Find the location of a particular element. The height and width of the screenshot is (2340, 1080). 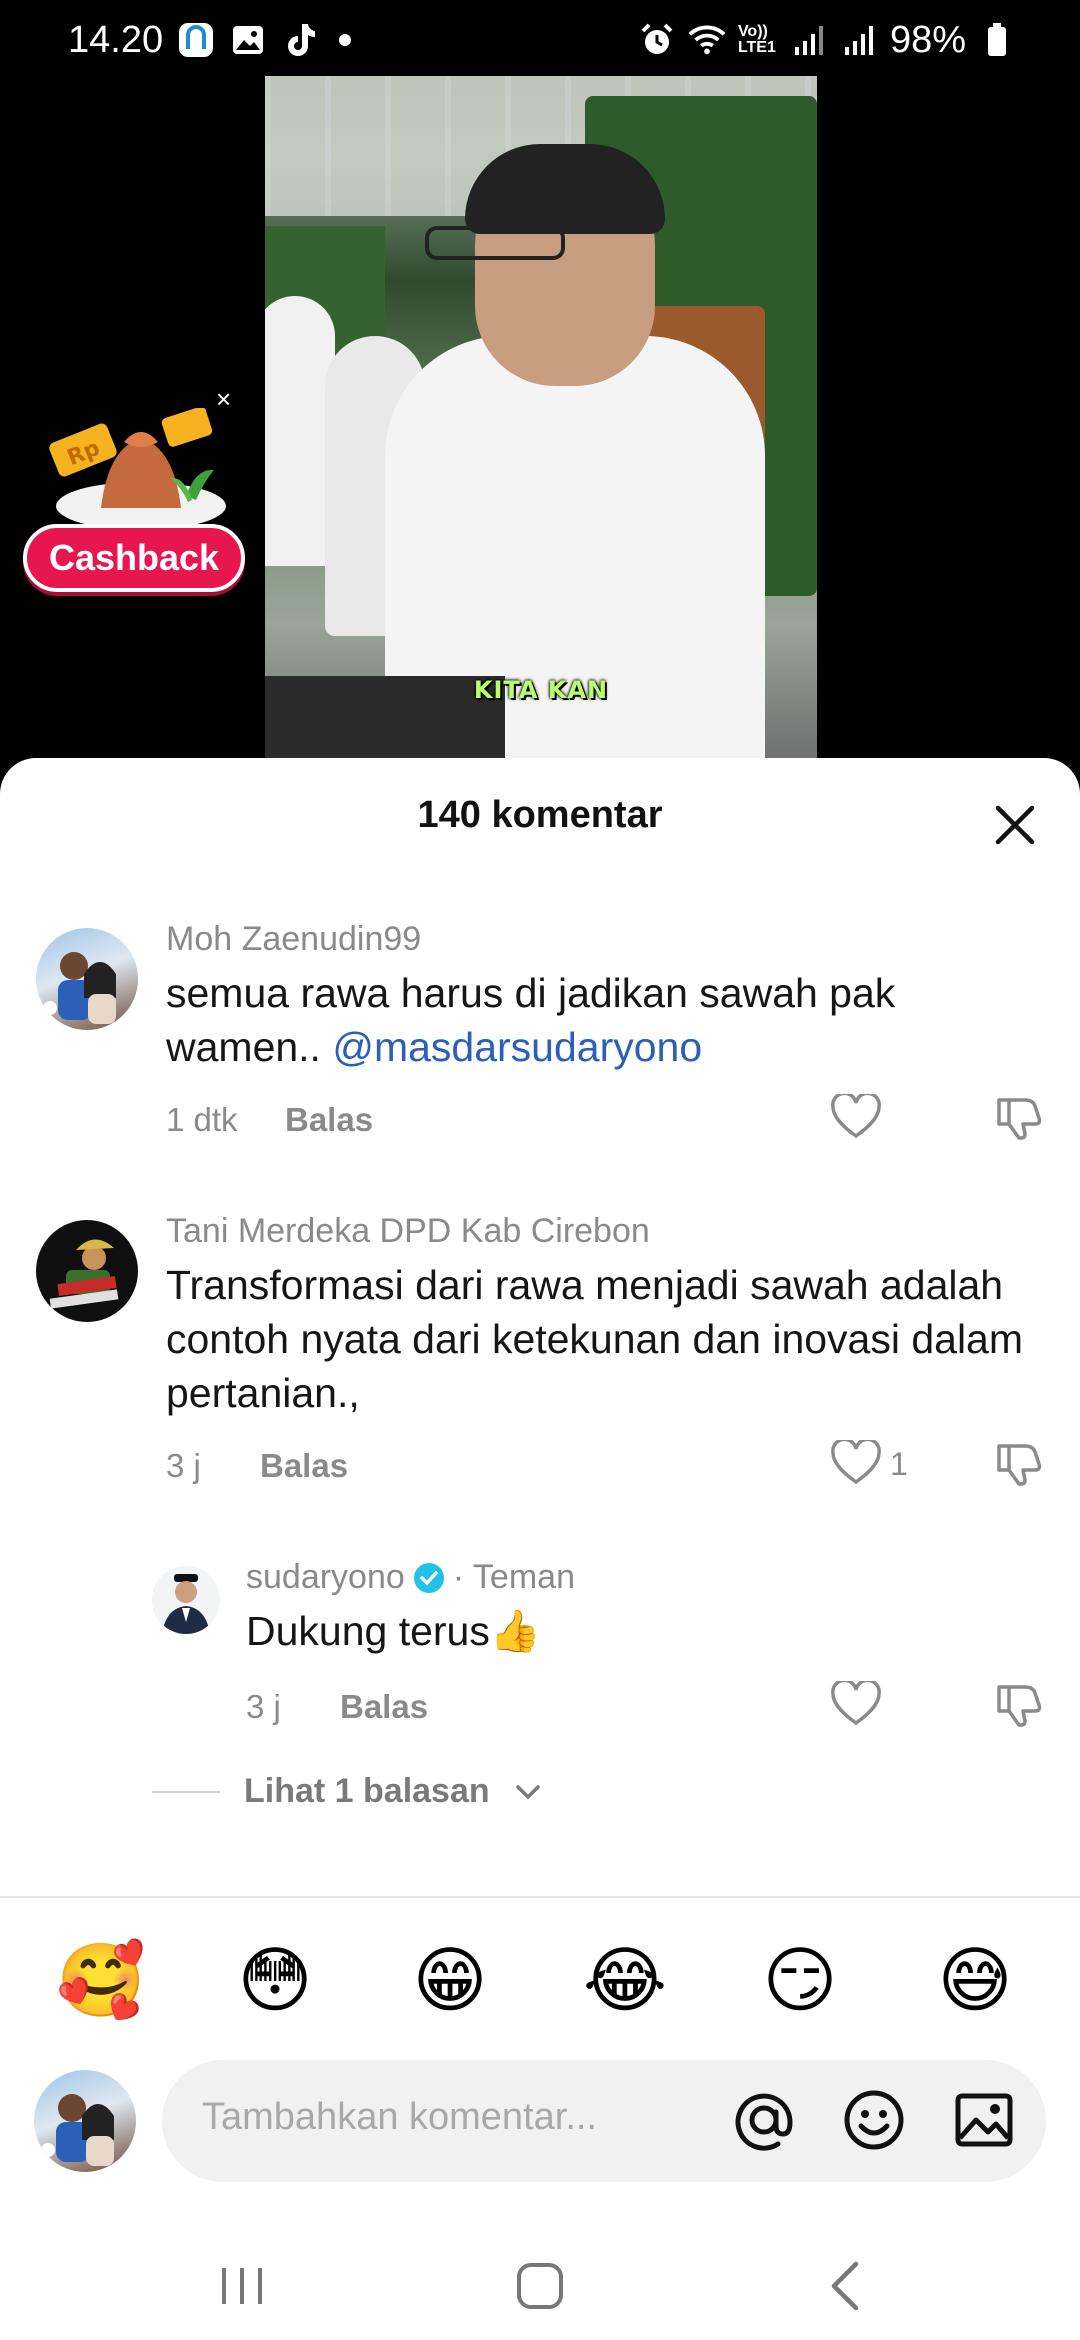

image-attach-icon is located at coordinates (984, 2120).